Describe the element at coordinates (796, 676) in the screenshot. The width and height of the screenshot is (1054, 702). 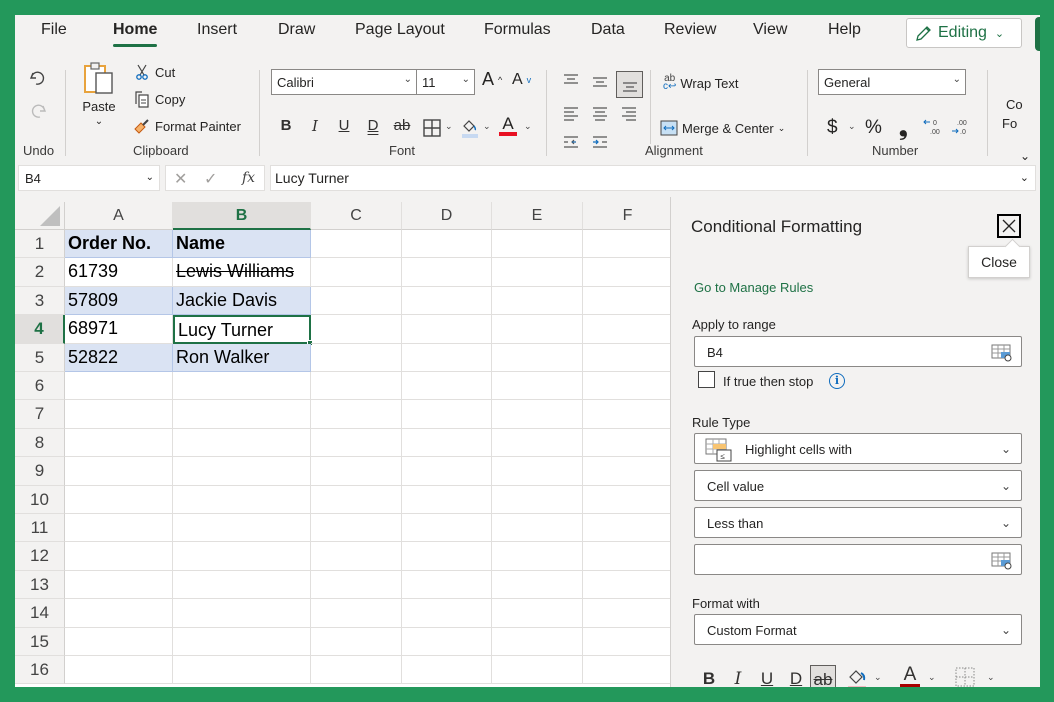
I see `format-double-underline-button: D` at that location.